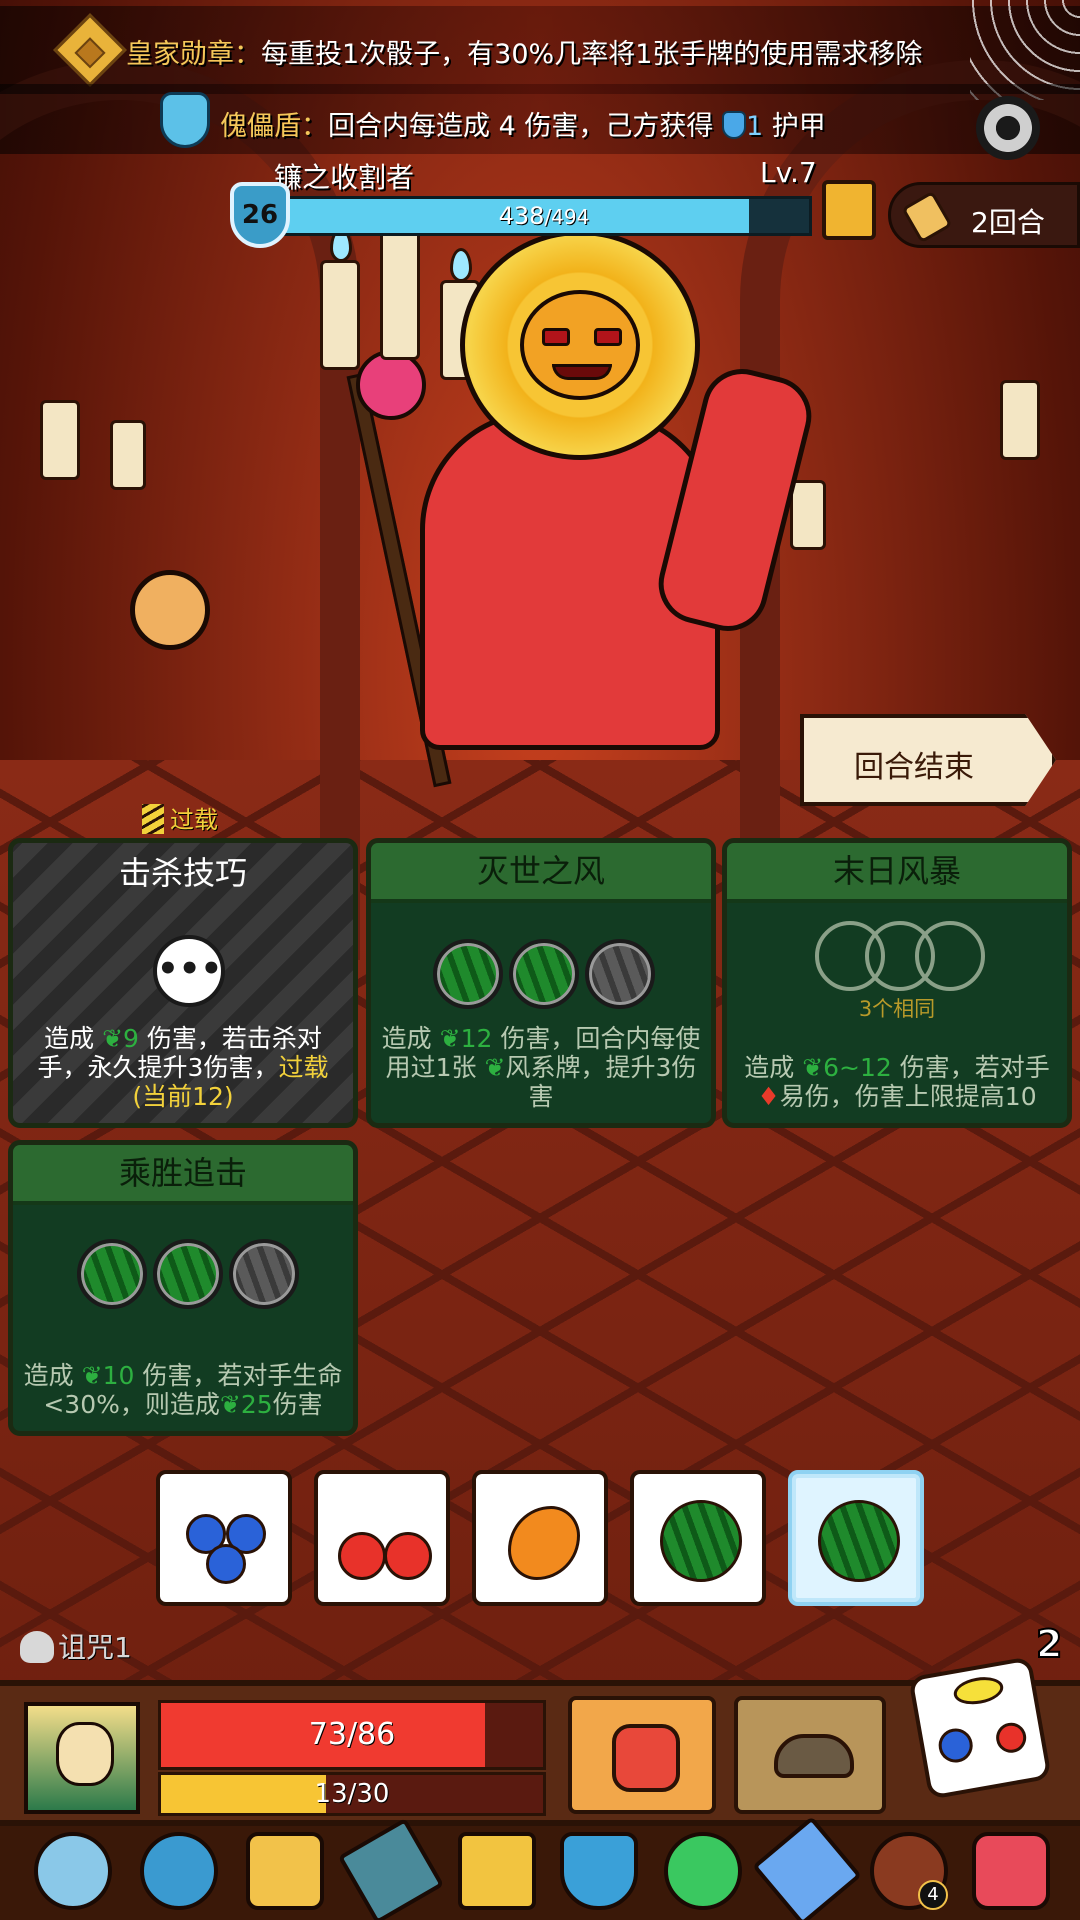 Image resolution: width=1080 pixels, height=1920 pixels. I want to click on end-turn-label: 回合结束, so click(914, 767).